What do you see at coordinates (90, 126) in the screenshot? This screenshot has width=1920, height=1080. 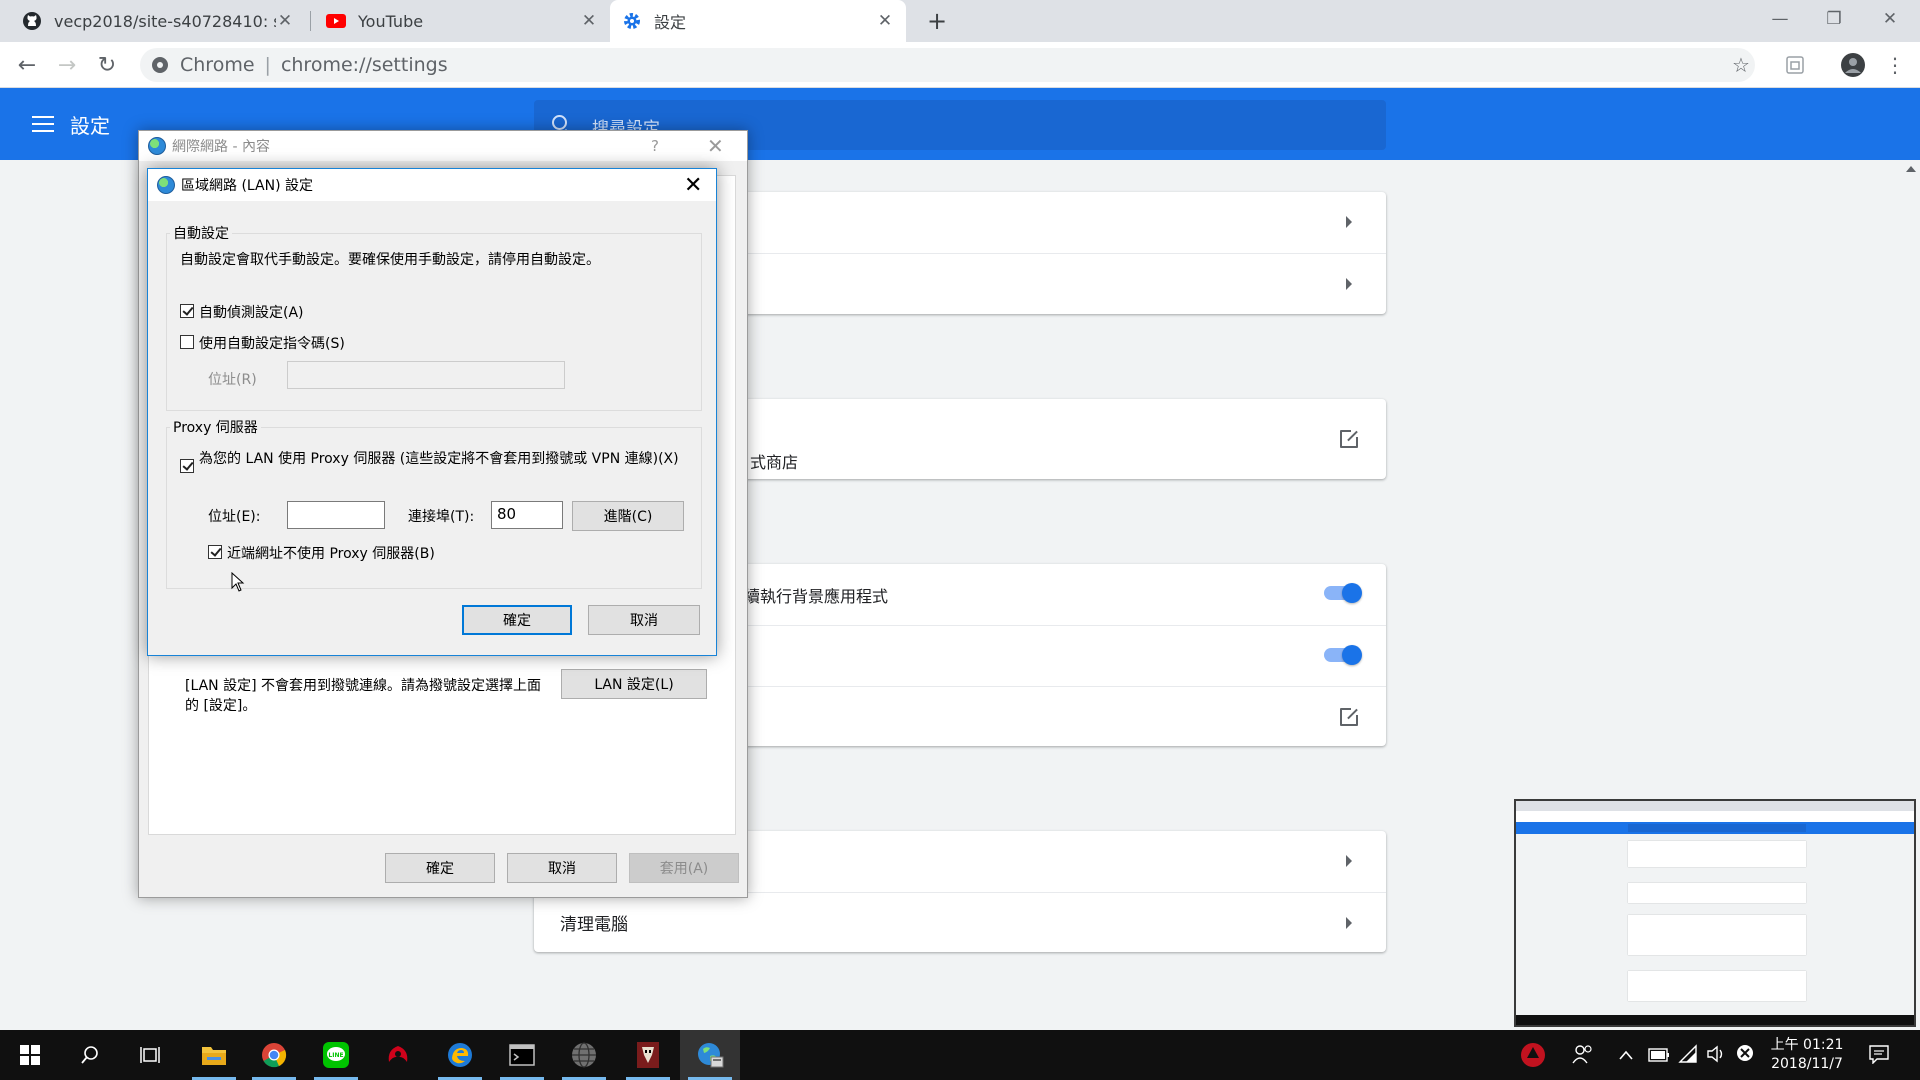 I see `page-title: 設定` at bounding box center [90, 126].